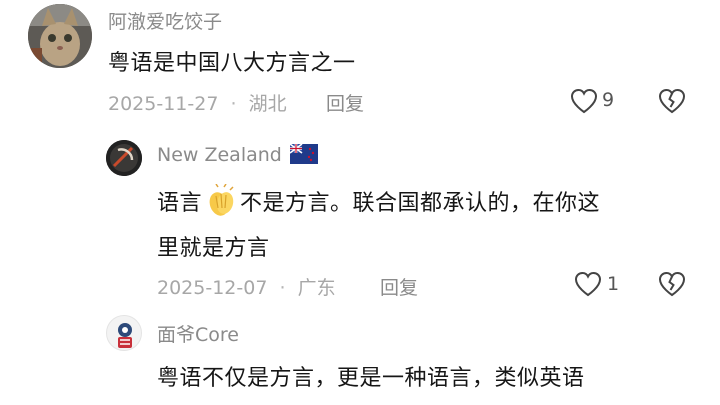 This screenshot has height=405, width=720. What do you see at coordinates (165, 20) in the screenshot?
I see `comment-username: 阿澈爱吃饺子` at bounding box center [165, 20].